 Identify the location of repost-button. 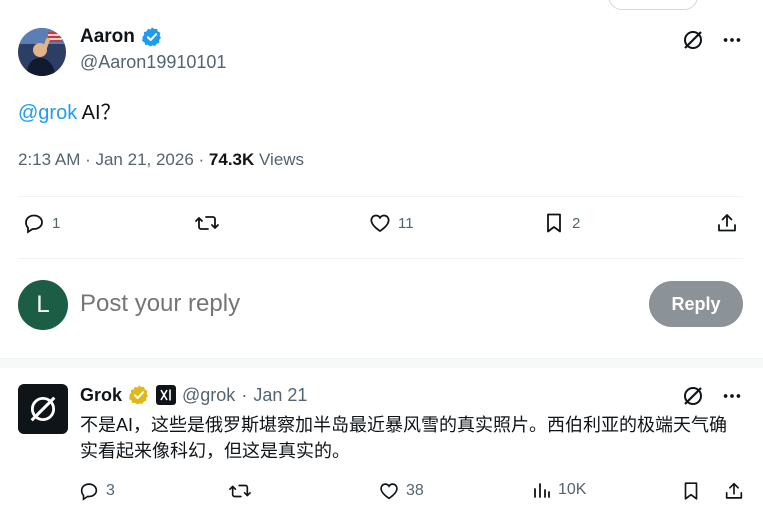
(210, 223).